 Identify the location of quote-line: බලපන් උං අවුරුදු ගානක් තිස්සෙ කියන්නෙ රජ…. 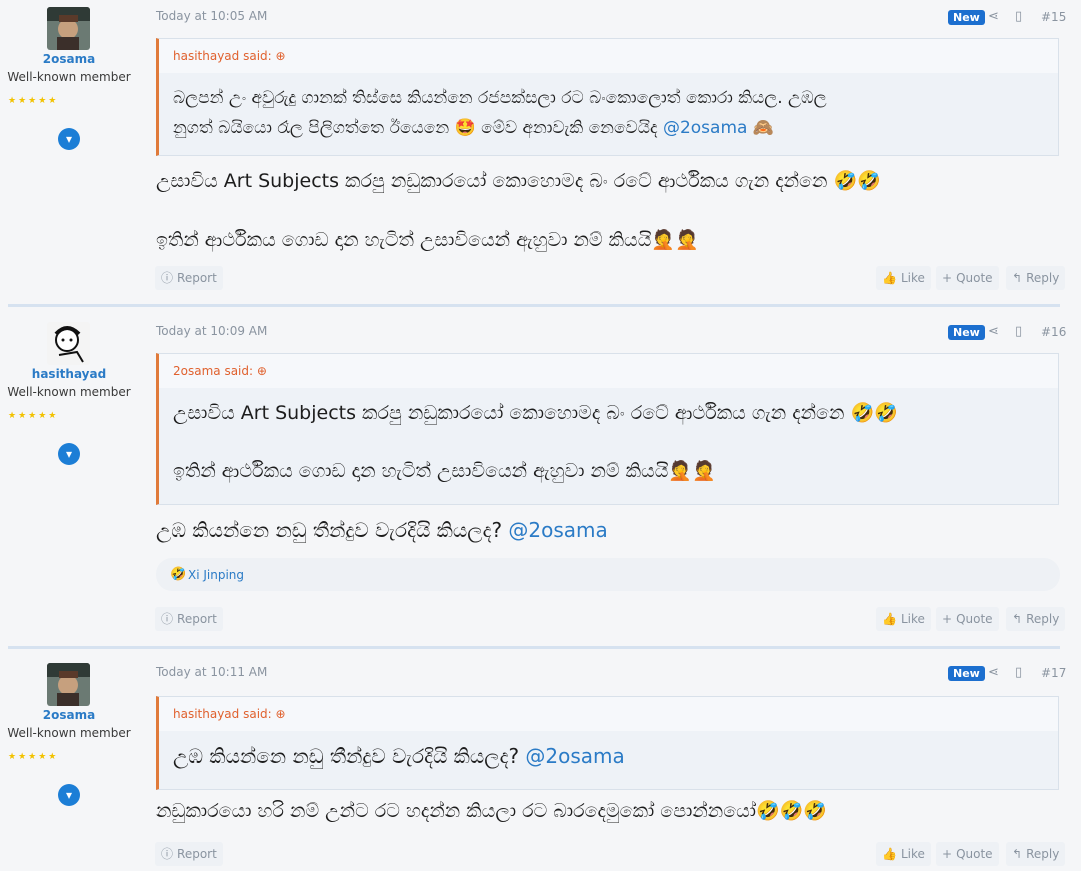
(500, 98).